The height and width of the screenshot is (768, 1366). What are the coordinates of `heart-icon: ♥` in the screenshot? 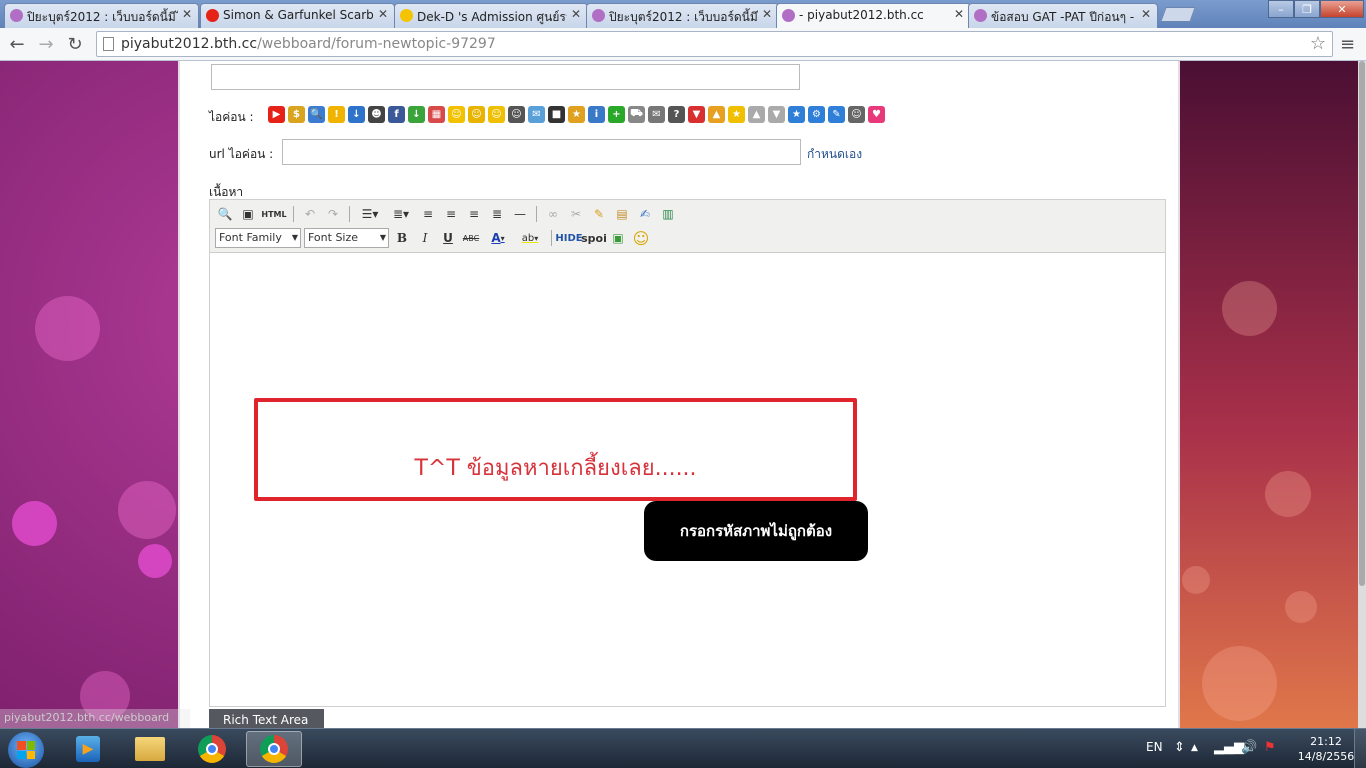 It's located at (876, 114).